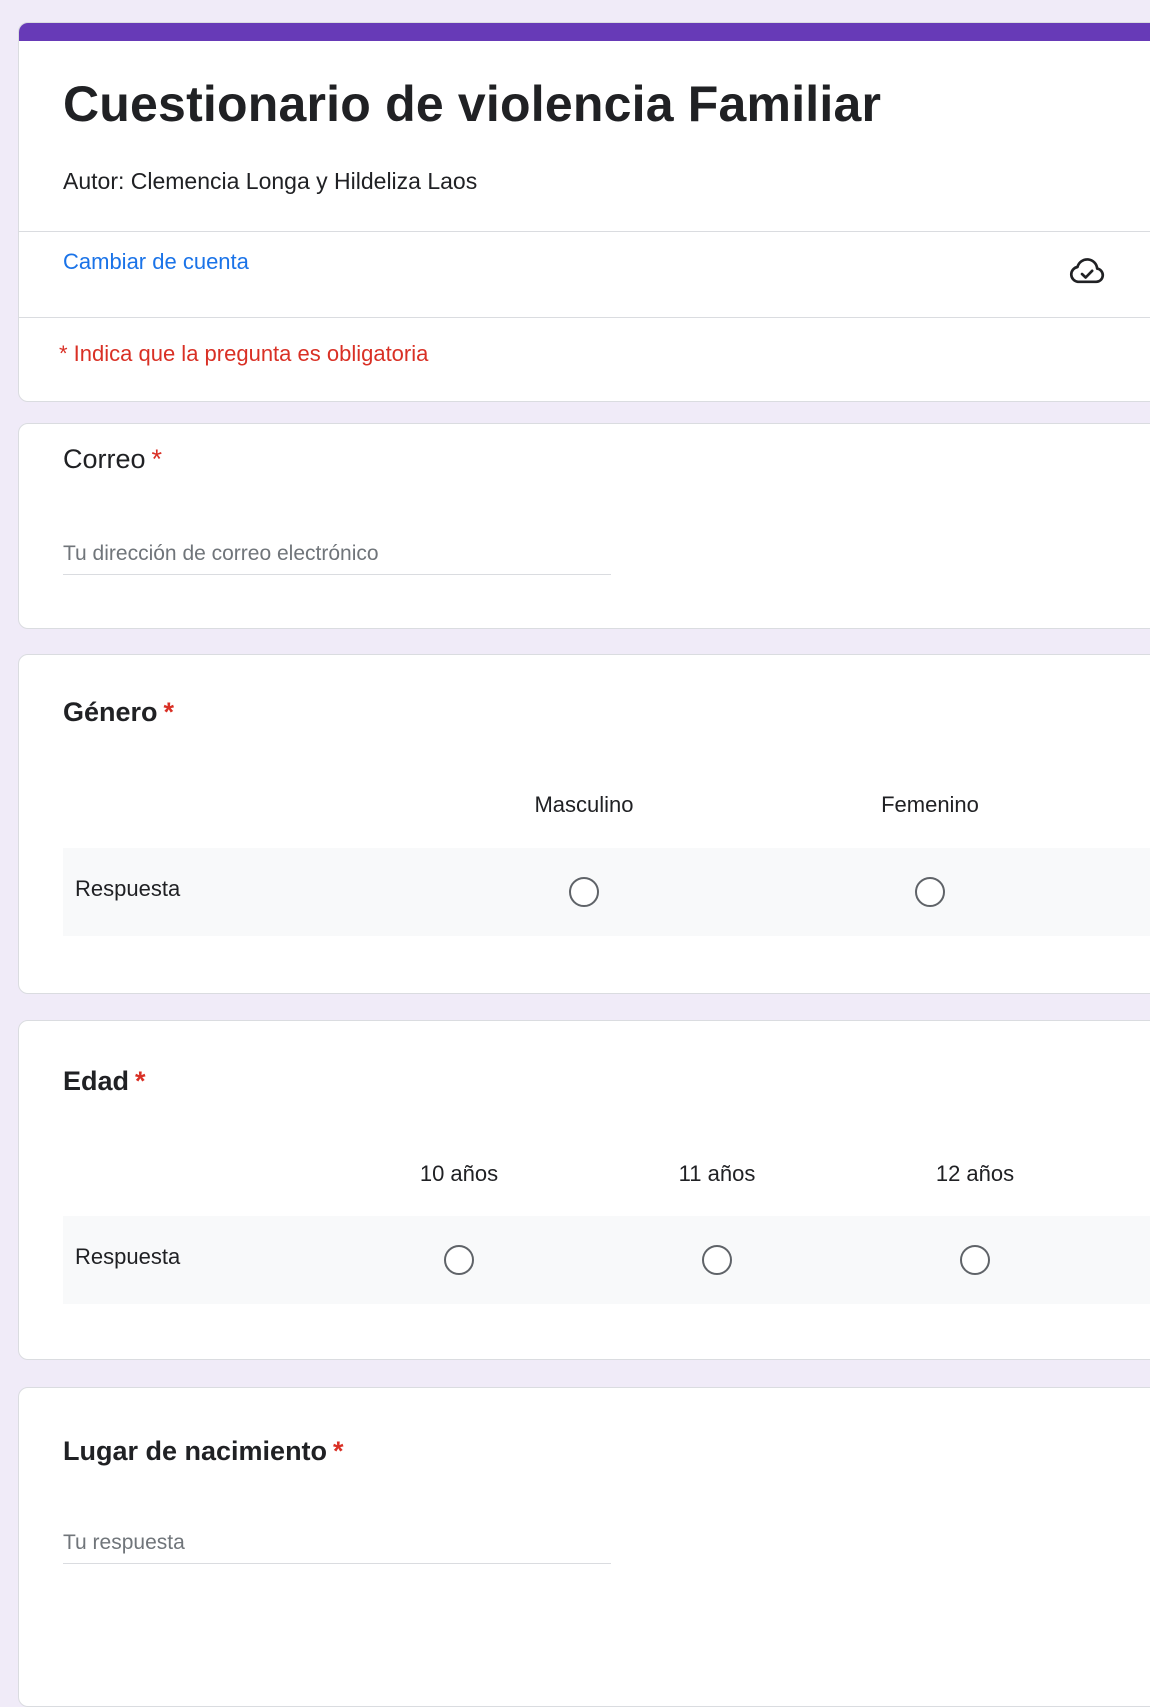  I want to click on question-title-text: Correo, so click(104, 459).